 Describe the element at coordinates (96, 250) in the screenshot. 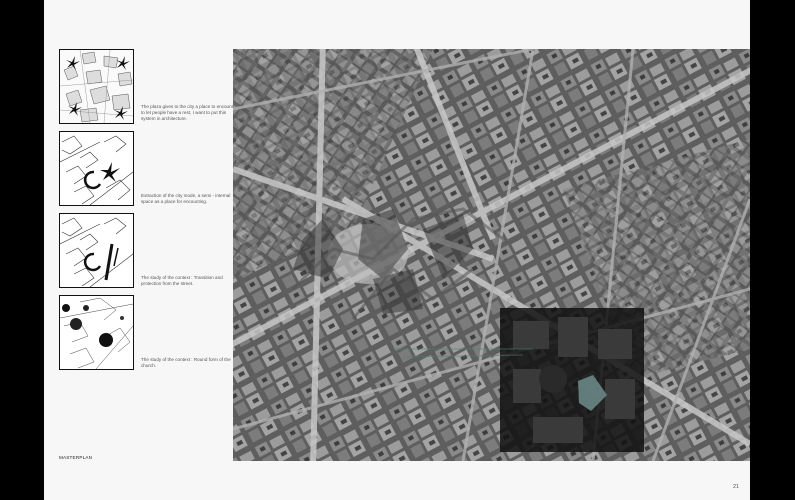

I see `diagram-thumbnail-transition` at that location.